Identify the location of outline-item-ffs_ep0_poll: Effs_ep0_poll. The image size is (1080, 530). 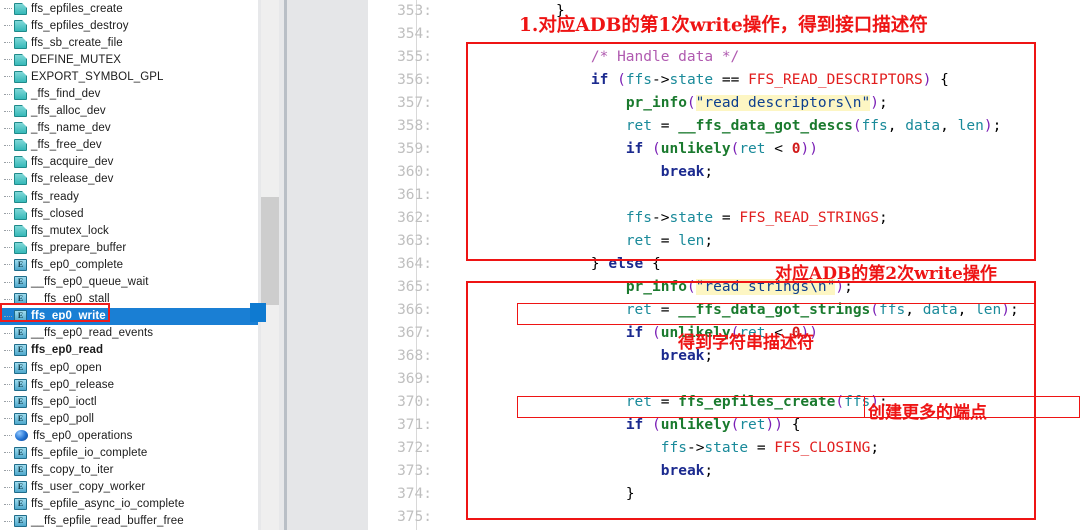
(129, 418).